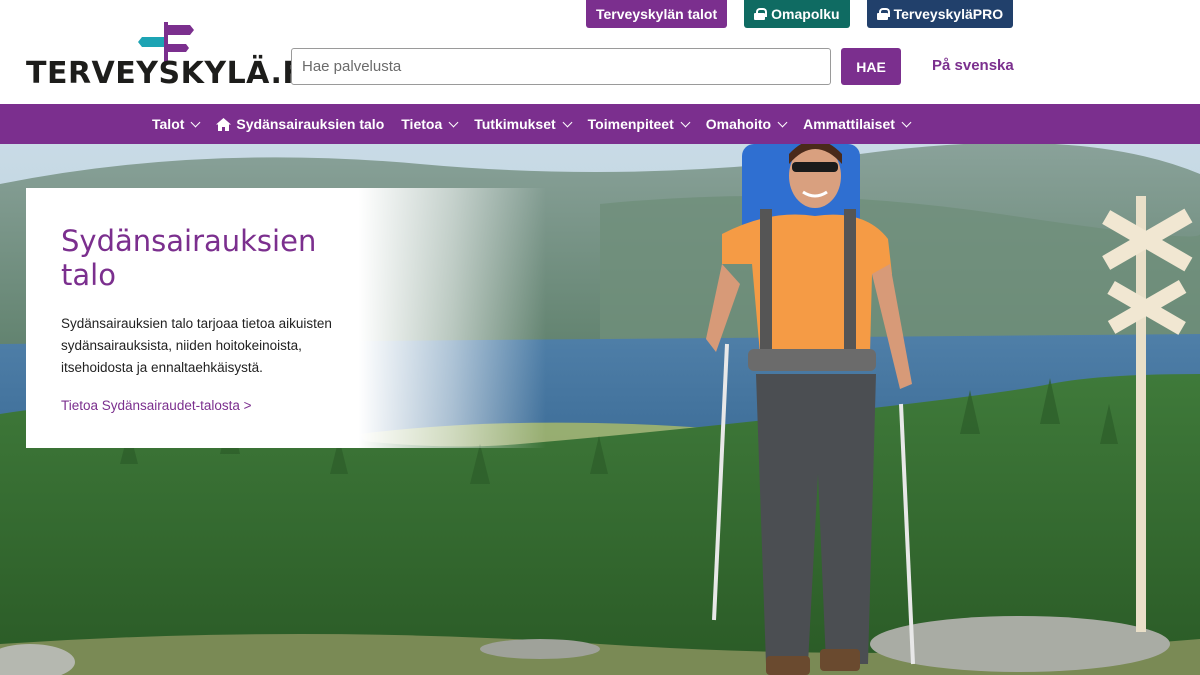 The image size is (1200, 675). Describe the element at coordinates (224, 124) in the screenshot. I see `home-icon` at that location.